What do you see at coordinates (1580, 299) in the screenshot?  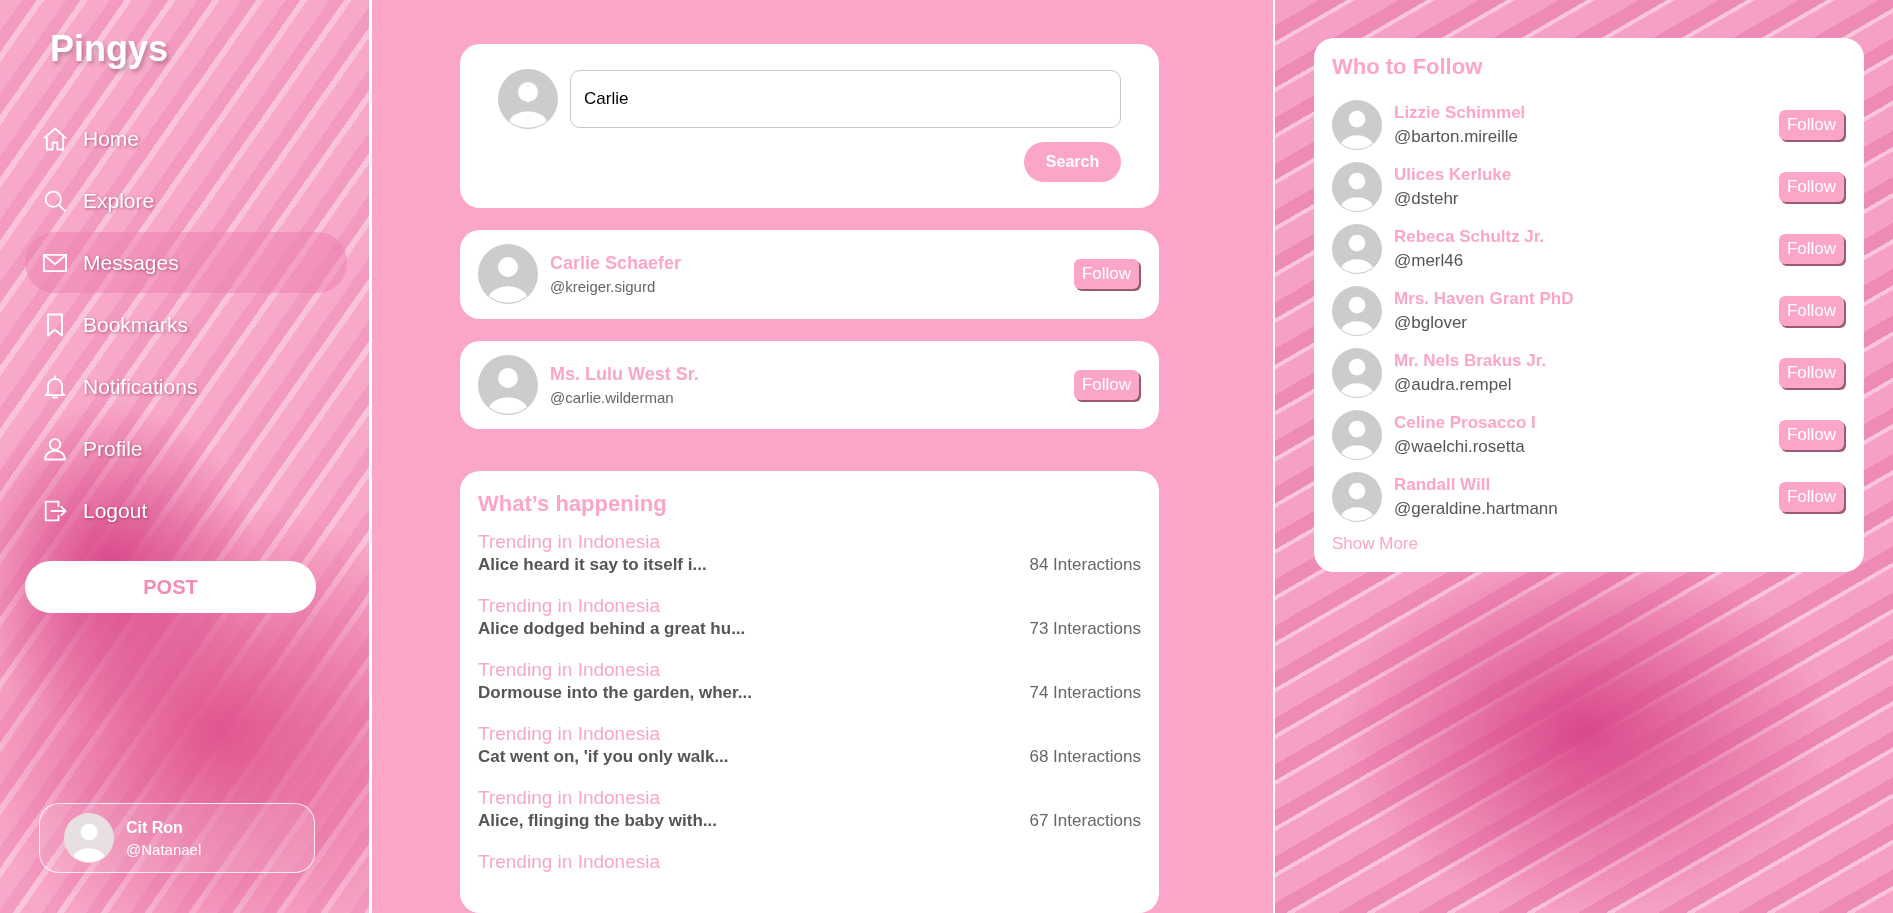 I see `user-name: Mrs. Haven Grant PhD` at bounding box center [1580, 299].